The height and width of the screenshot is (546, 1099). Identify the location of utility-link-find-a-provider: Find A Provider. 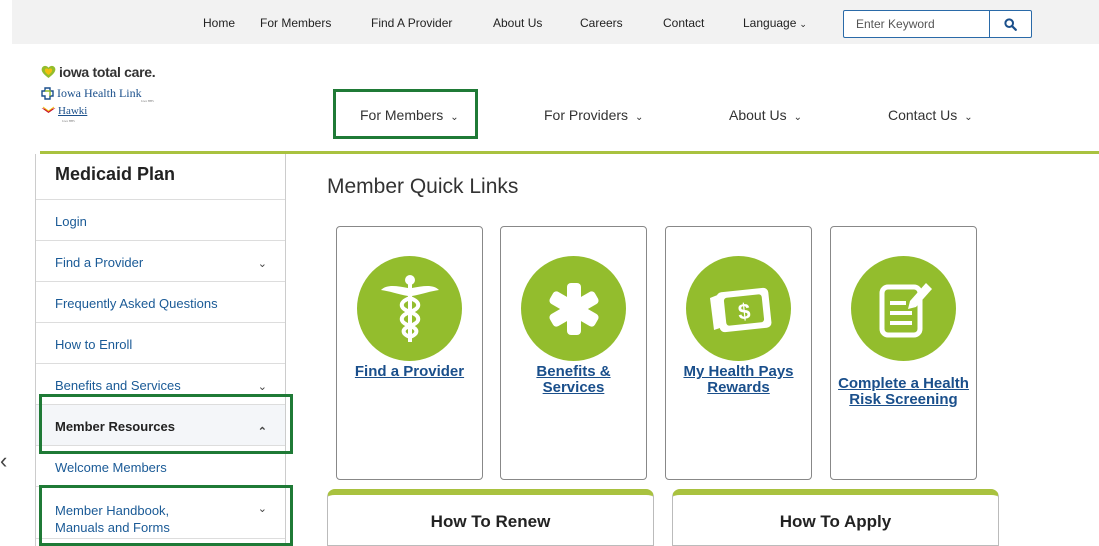
(411, 23).